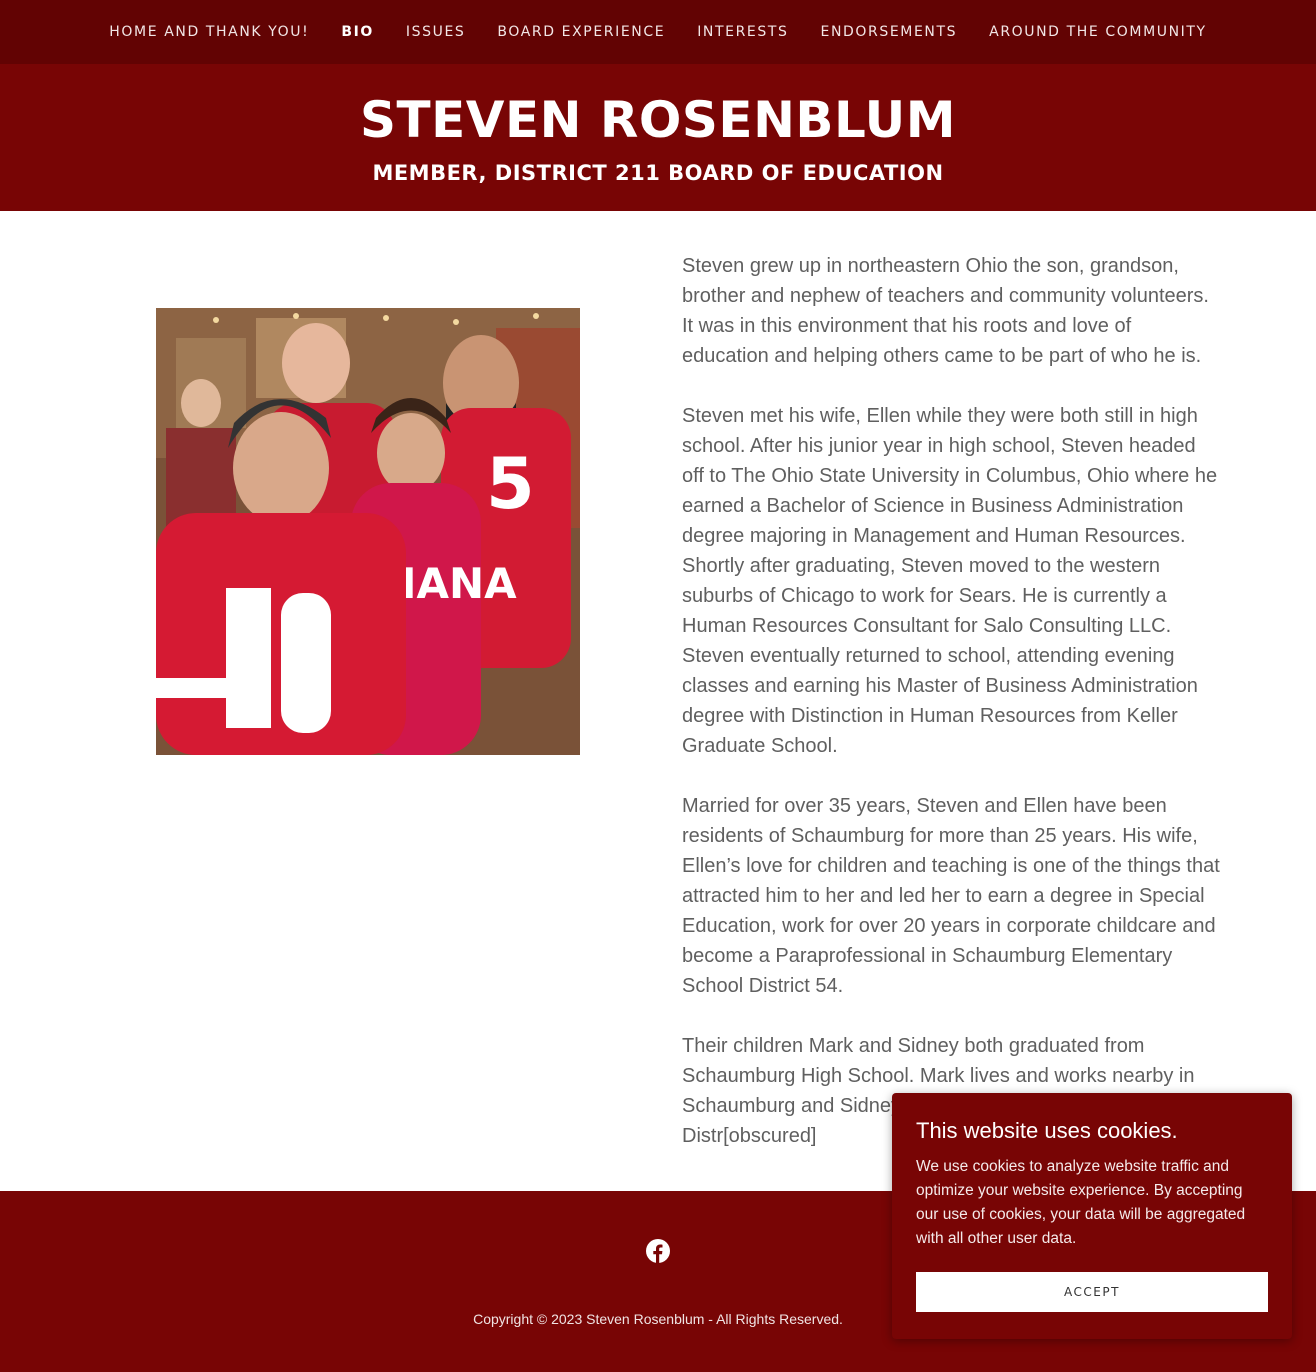 Image resolution: width=1316 pixels, height=1372 pixels. What do you see at coordinates (889, 32) in the screenshot?
I see `nav-item-endorsements: ENDORSEMENTS` at bounding box center [889, 32].